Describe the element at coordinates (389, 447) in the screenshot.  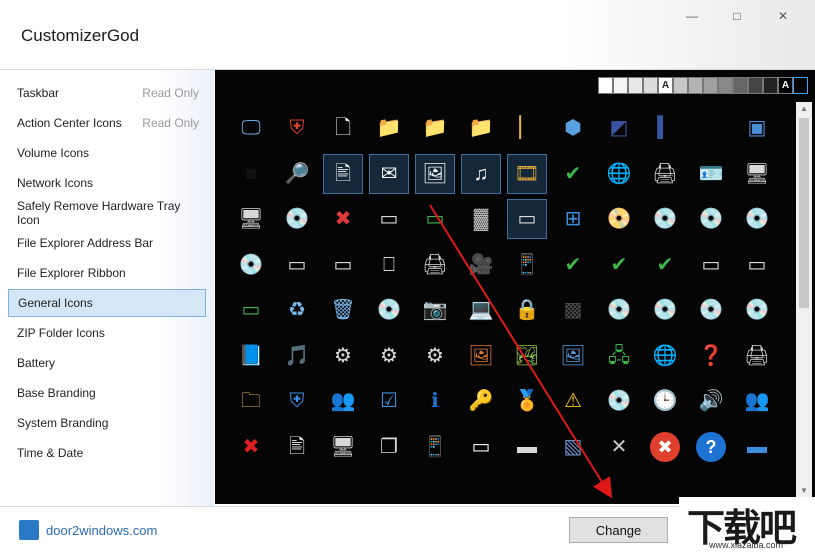
I see `stacked-windows-icon: ❐` at that location.